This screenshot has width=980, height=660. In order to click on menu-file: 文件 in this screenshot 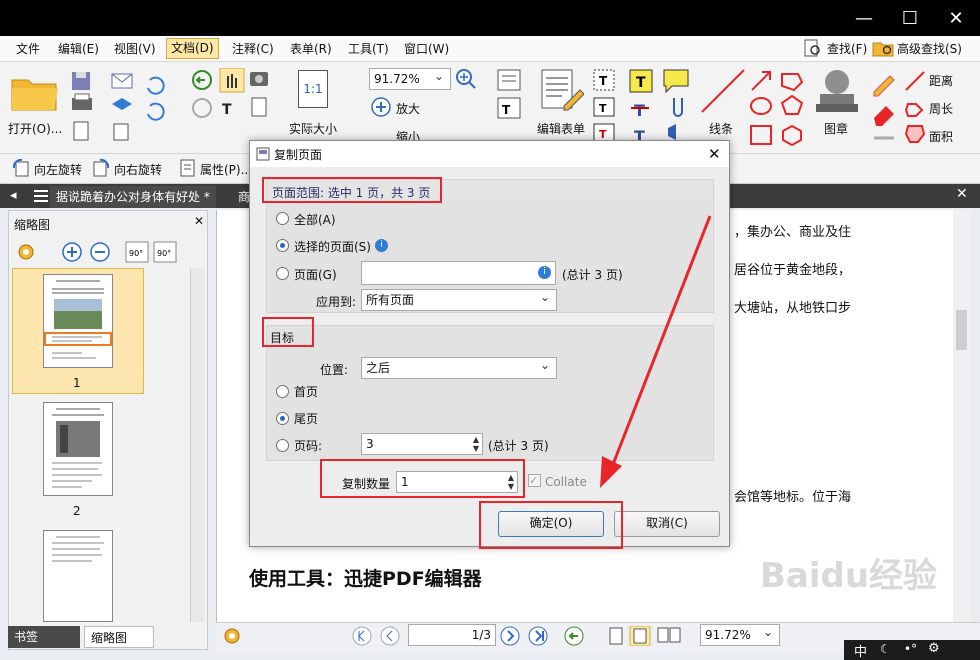, I will do `click(28, 49)`.